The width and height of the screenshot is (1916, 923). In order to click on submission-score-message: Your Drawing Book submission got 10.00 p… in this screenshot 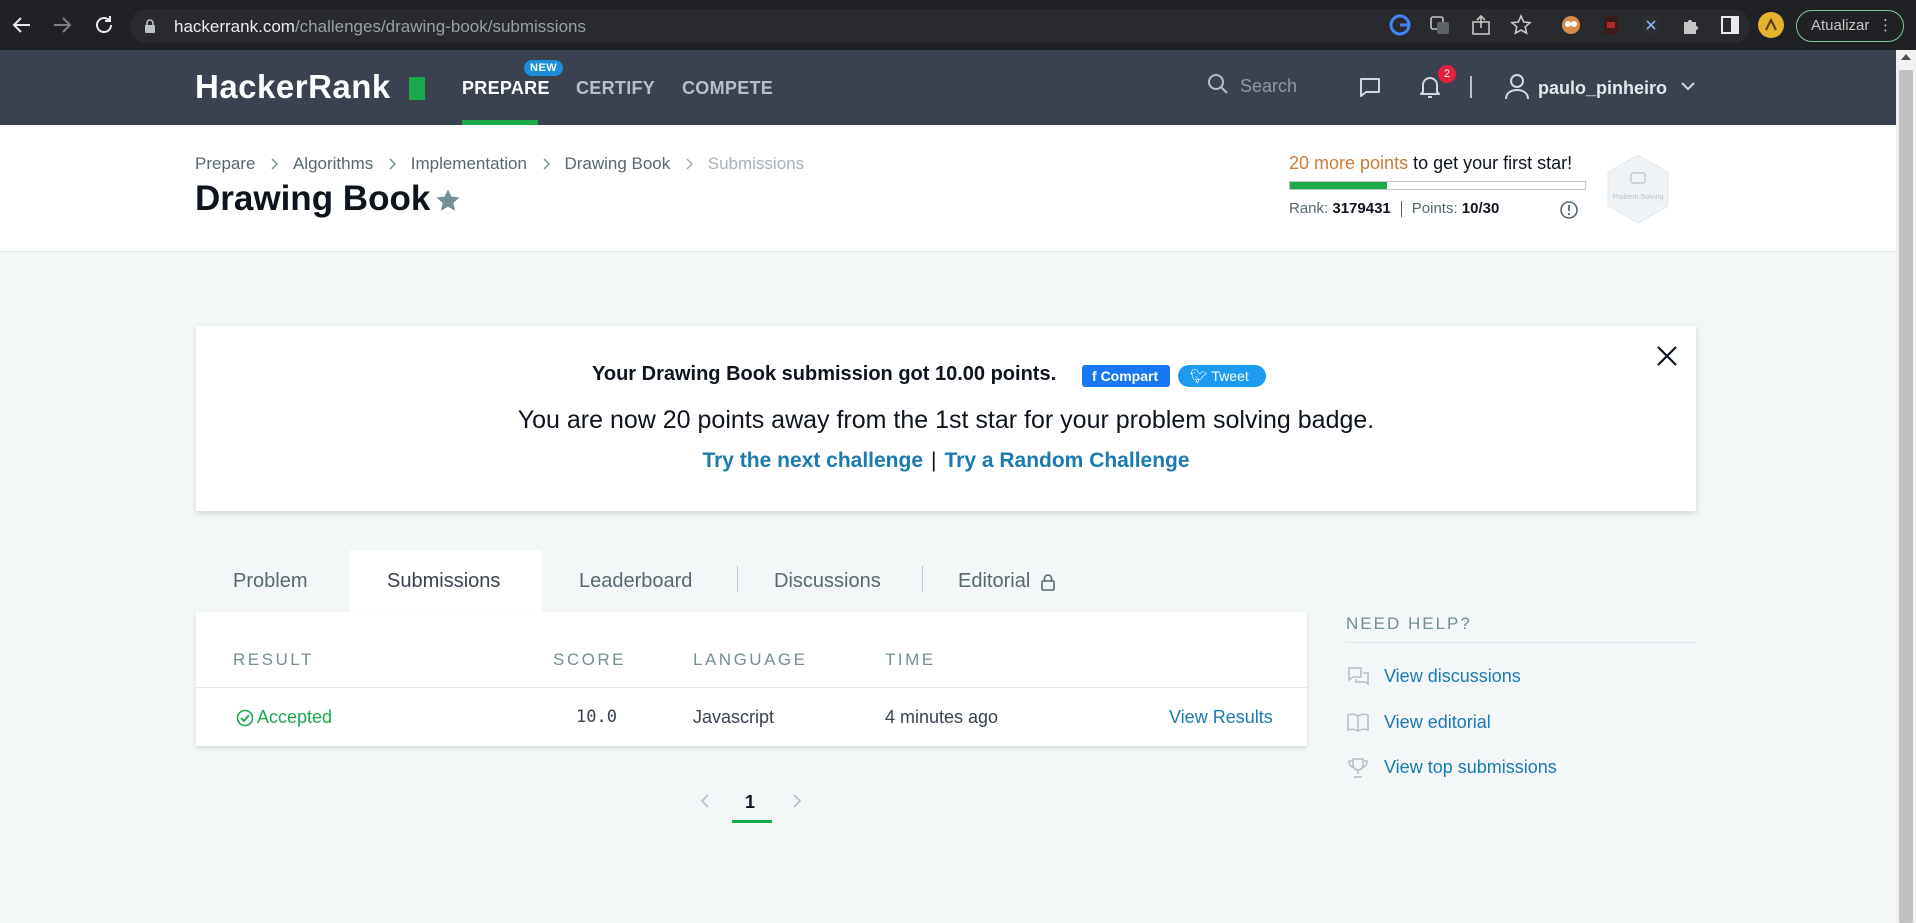, I will do `click(824, 374)`.